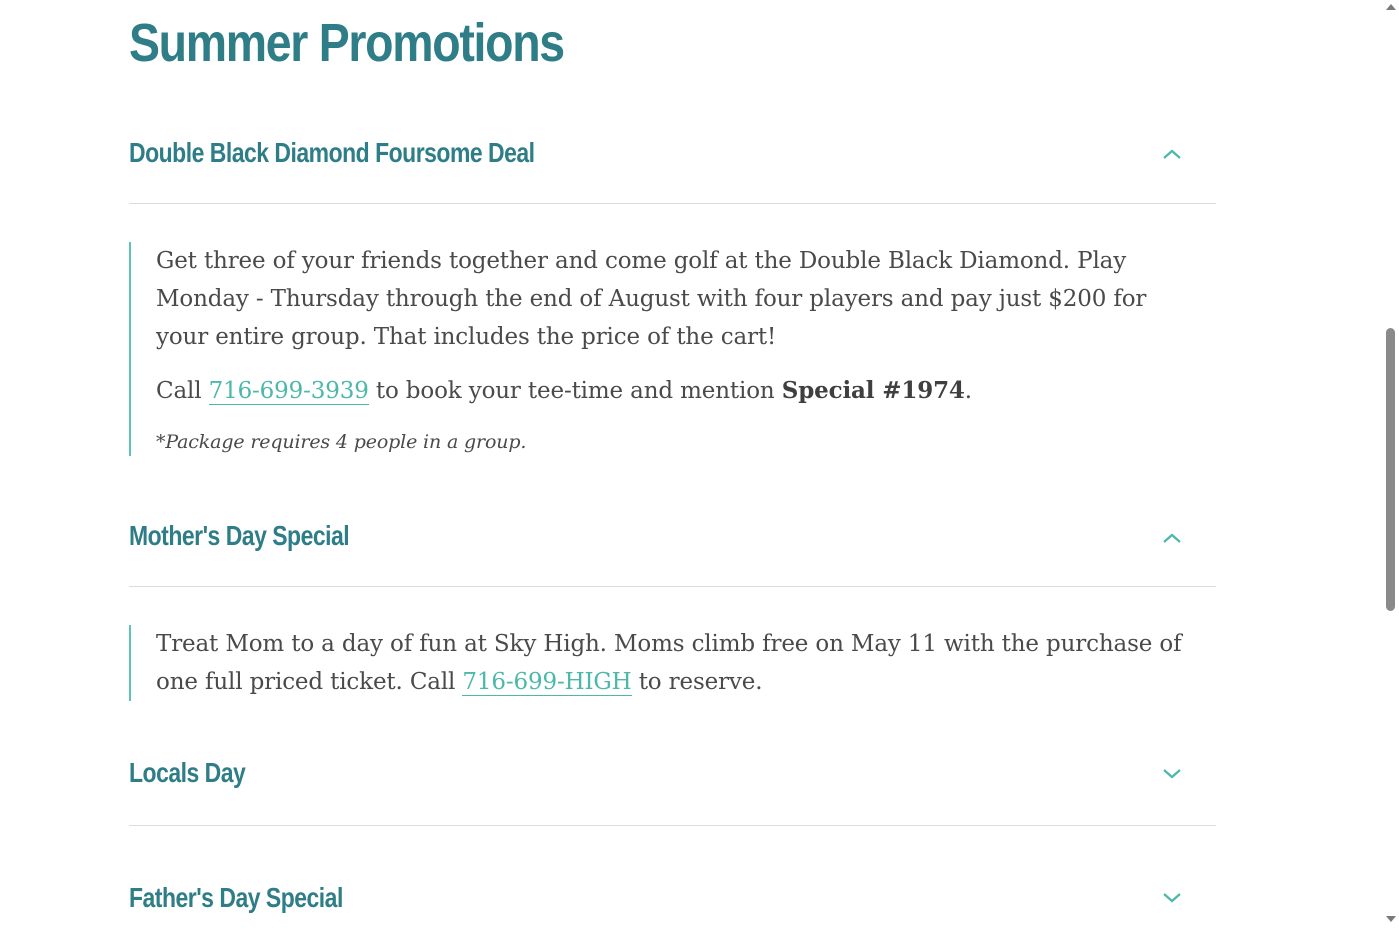  I want to click on accordion-title: Father's Day Special, so click(236, 897).